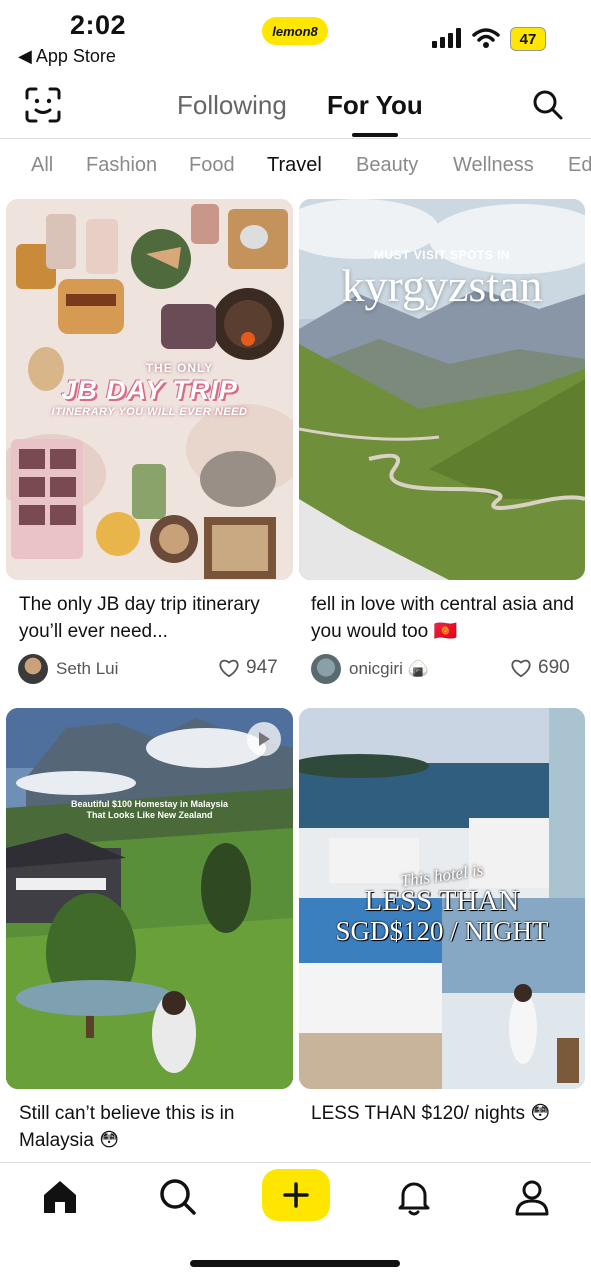  What do you see at coordinates (442, 285) in the screenshot?
I see `image-text-line2: kyrgyzstan` at bounding box center [442, 285].